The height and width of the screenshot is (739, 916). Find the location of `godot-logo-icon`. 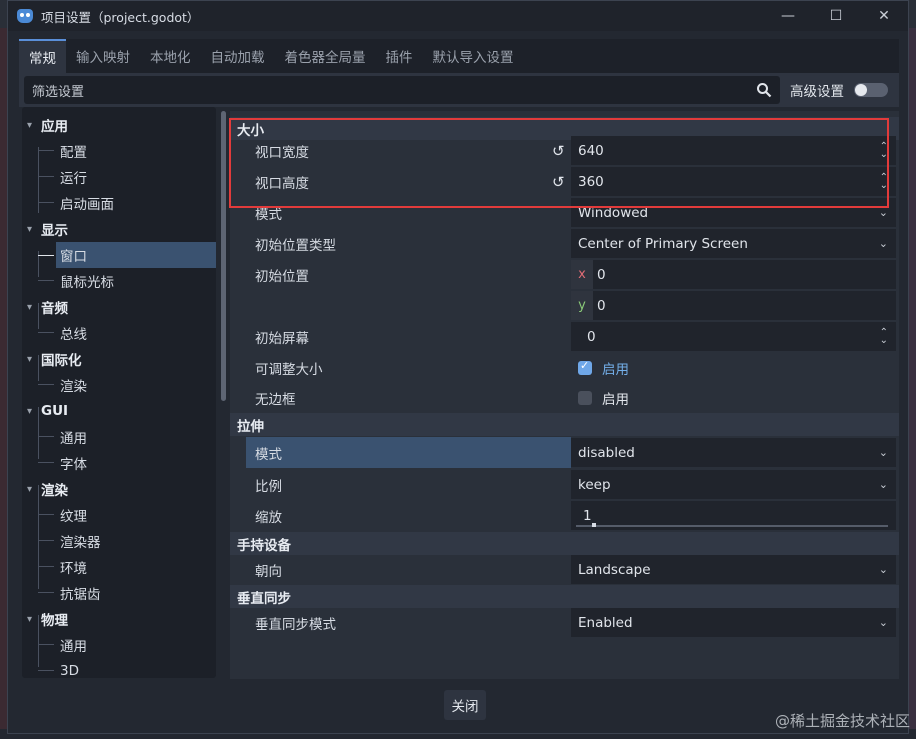

godot-logo-icon is located at coordinates (25, 16).